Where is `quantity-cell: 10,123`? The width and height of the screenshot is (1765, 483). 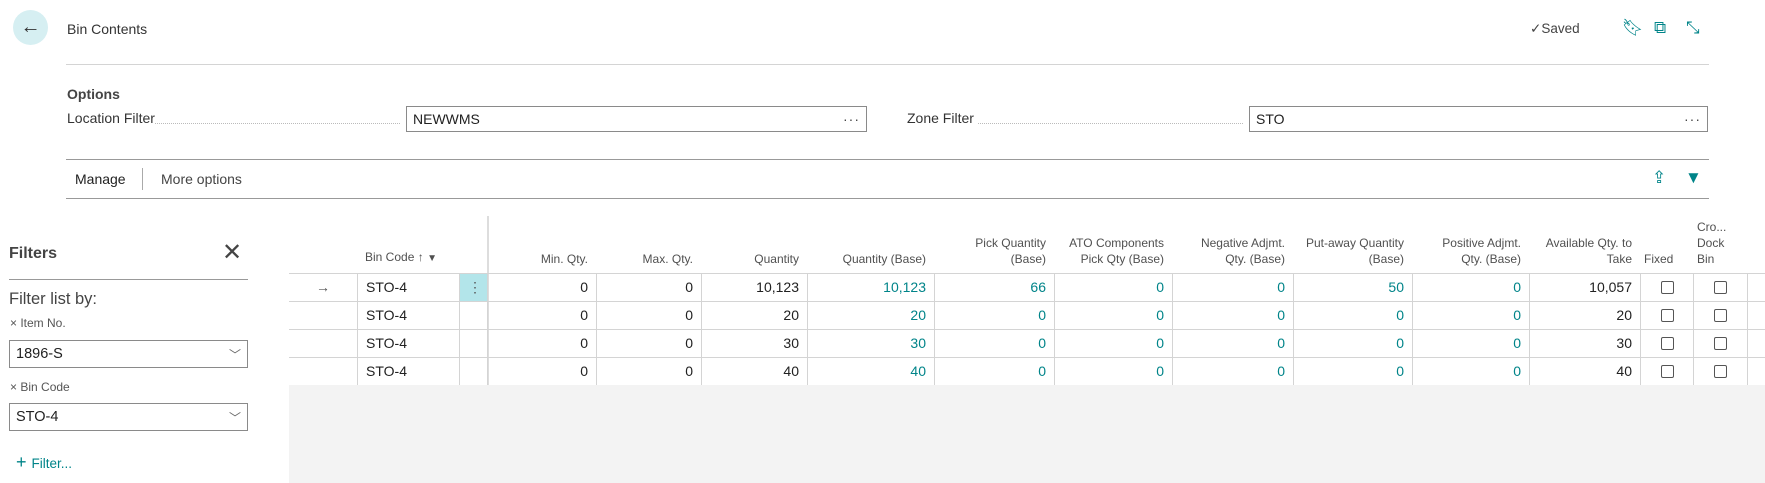 quantity-cell: 10,123 is located at coordinates (754, 287).